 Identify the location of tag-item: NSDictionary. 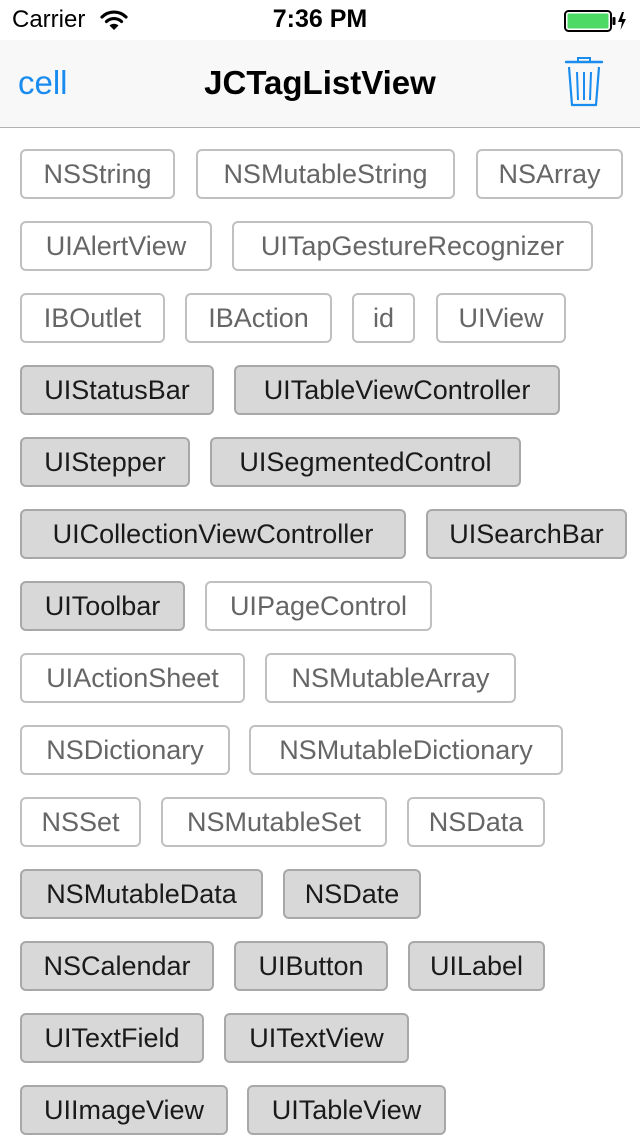
(125, 750).